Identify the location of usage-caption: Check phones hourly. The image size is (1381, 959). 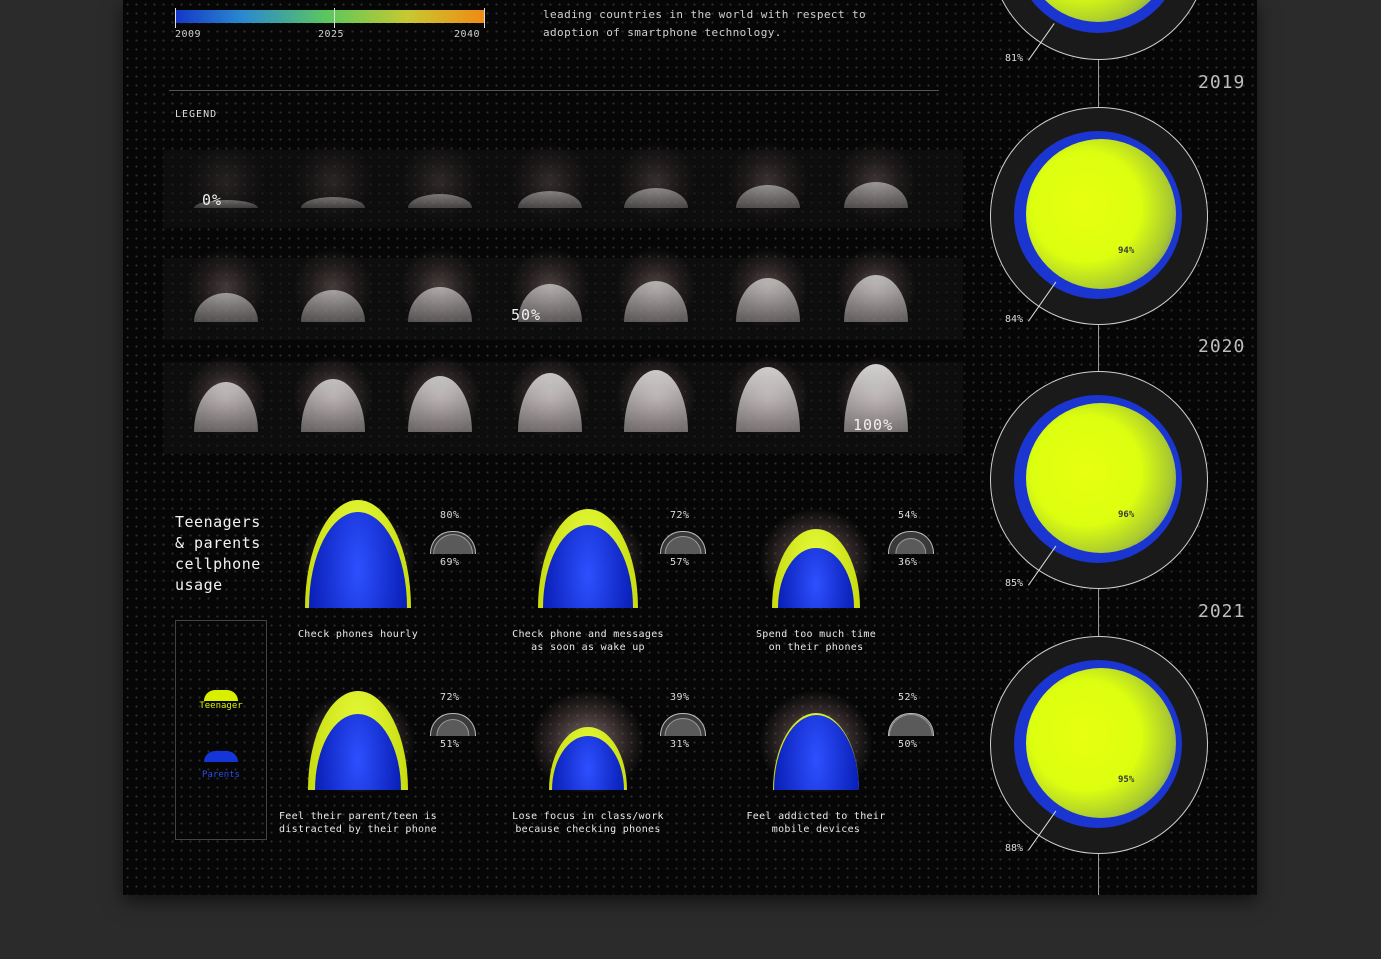
(358, 634).